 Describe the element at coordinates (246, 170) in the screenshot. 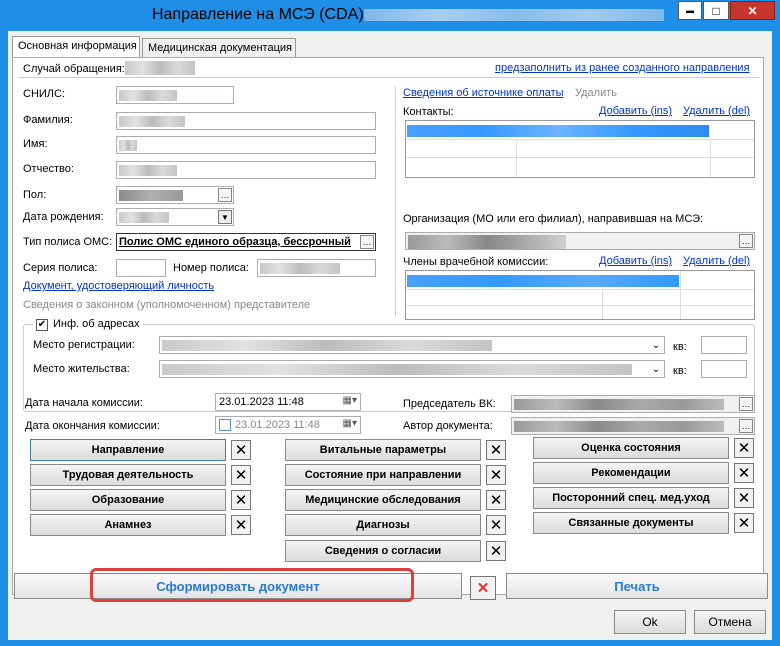

I see `patronymic-input` at that location.